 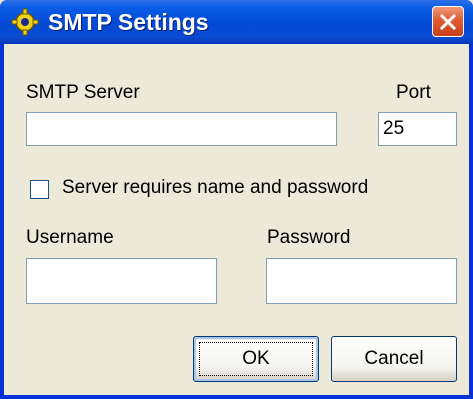 I want to click on smtp-server-label: SMTP Server, so click(x=83, y=92).